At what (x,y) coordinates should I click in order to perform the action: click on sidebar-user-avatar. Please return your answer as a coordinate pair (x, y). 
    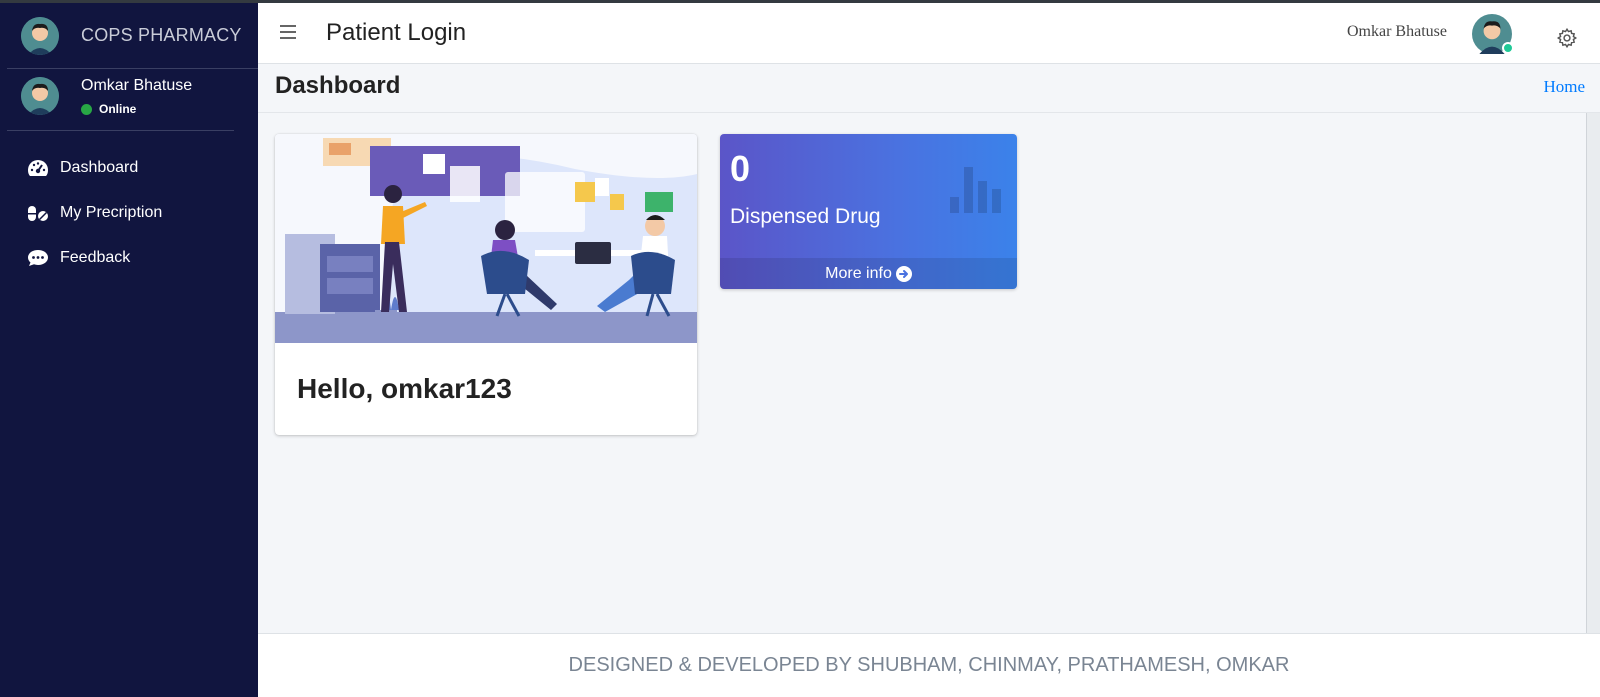
    Looking at the image, I should click on (40, 96).